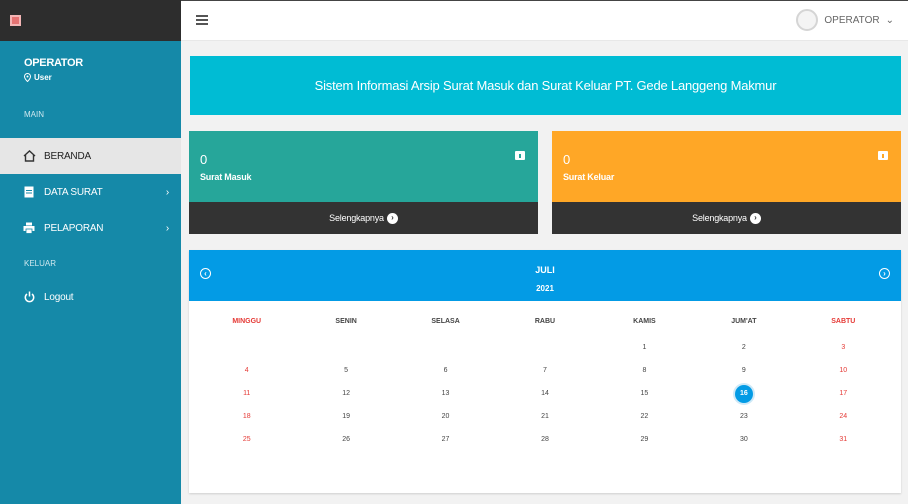 The image size is (908, 504). What do you see at coordinates (202, 20) in the screenshot?
I see `menu-toggle-icon` at bounding box center [202, 20].